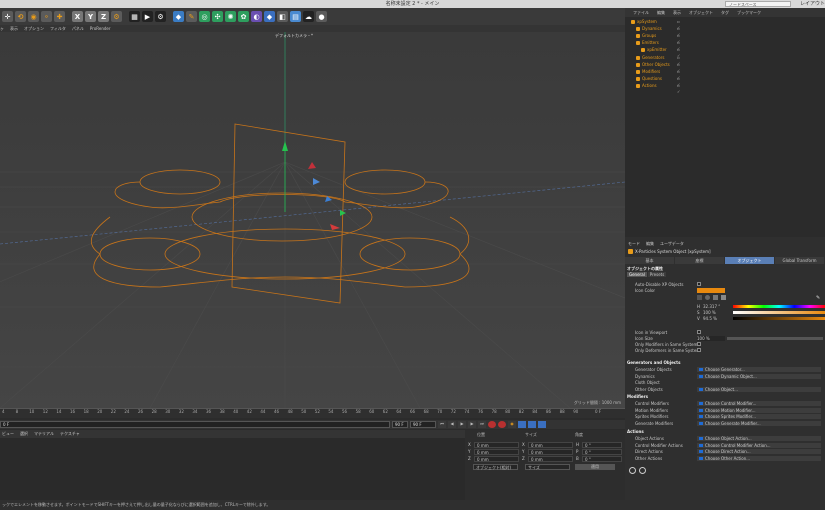 Image resolution: width=825 pixels, height=510 pixels. What do you see at coordinates (707, 297) in the screenshot?
I see `color-wheel-icon` at bounding box center [707, 297].